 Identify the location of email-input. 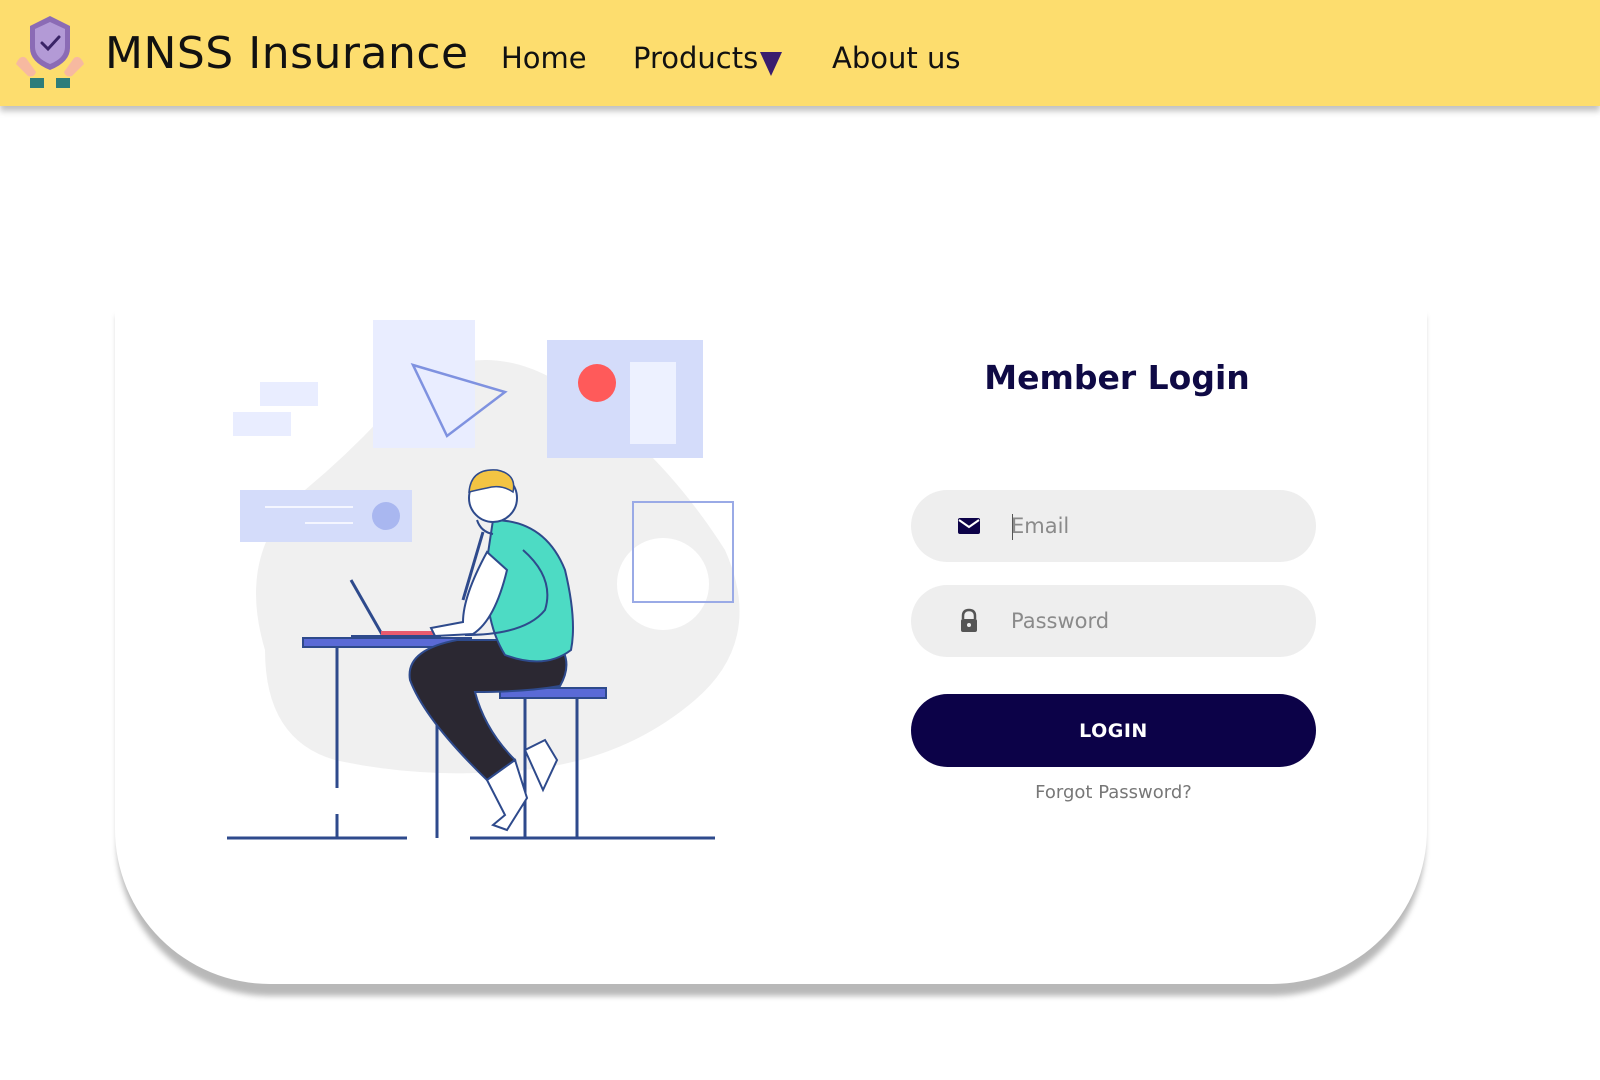
(1151, 526).